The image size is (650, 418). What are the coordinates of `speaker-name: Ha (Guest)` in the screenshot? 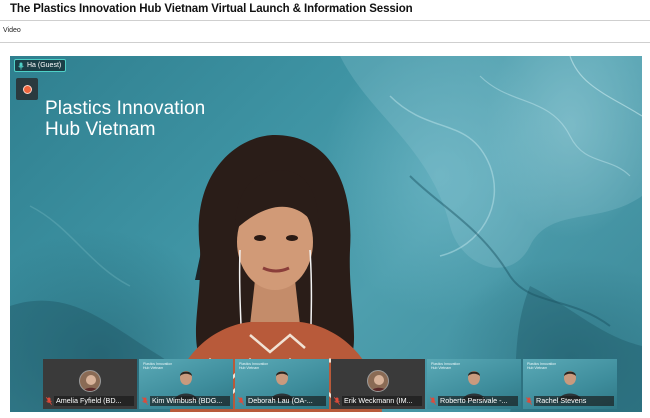 It's located at (44, 65).